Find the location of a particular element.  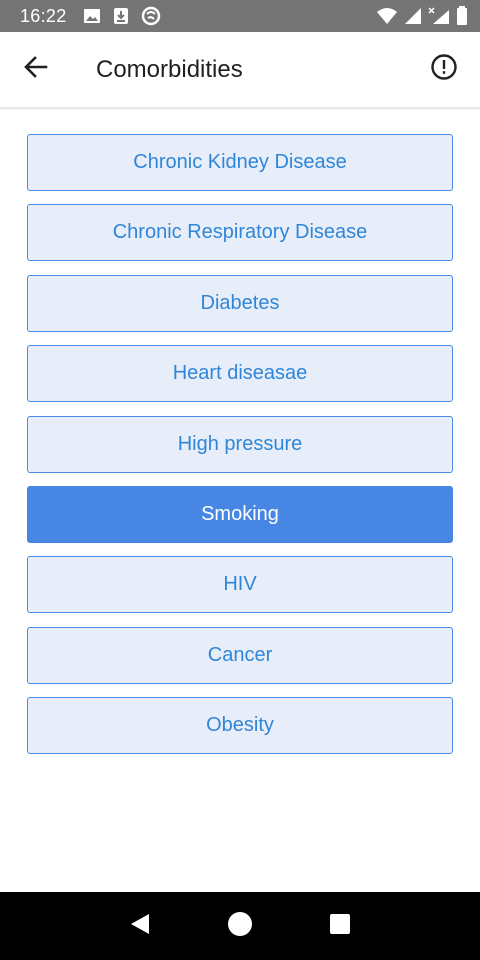

recents-square-icon is located at coordinates (340, 926).